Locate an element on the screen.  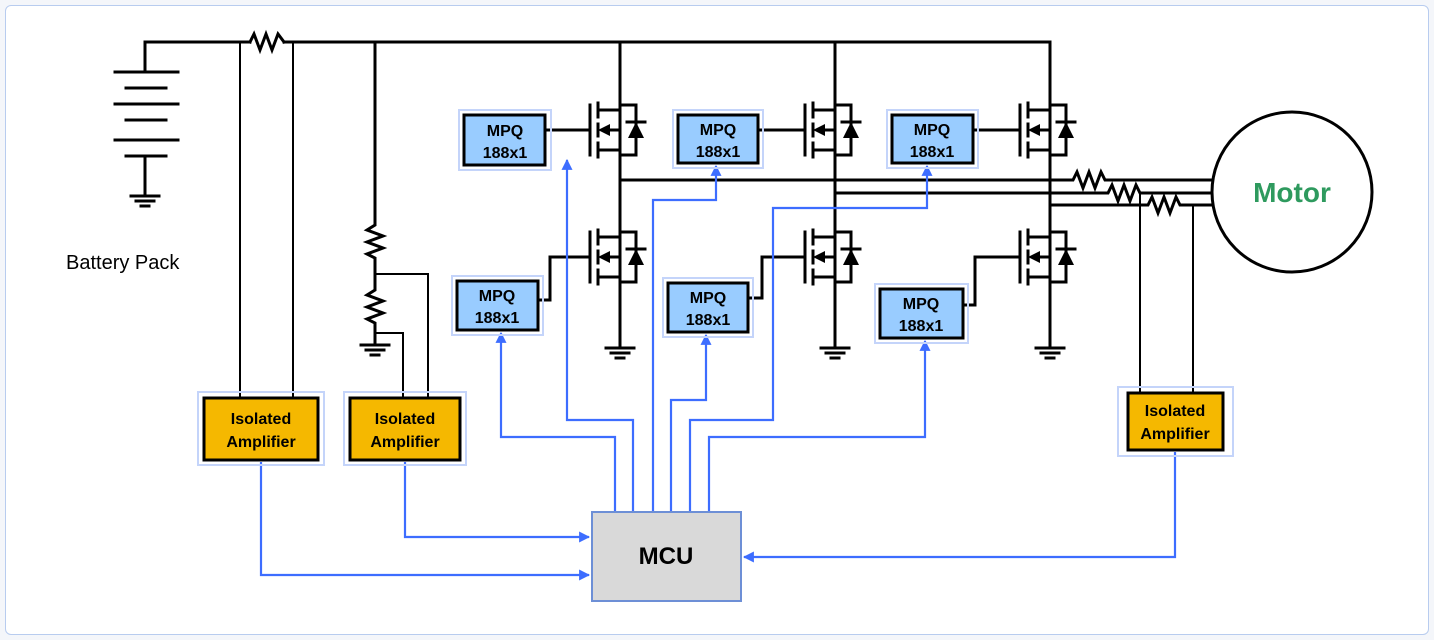
motor-label: Motor is located at coordinates (1292, 192).